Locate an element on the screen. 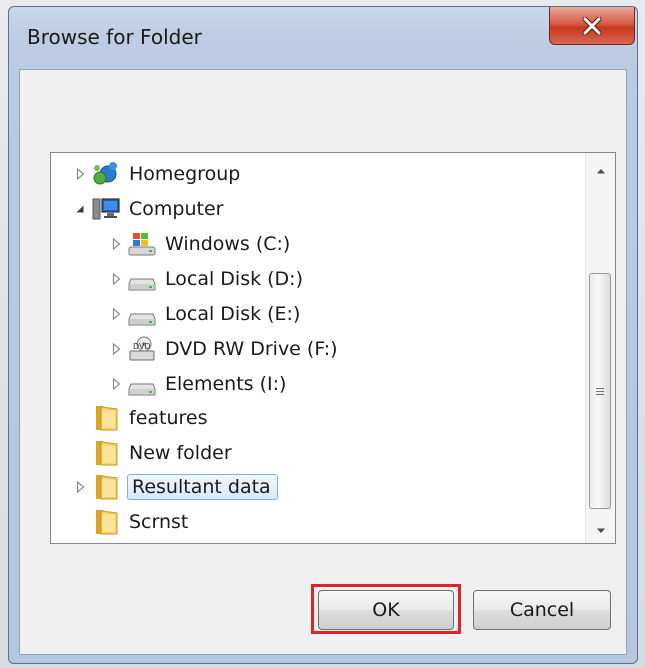 The width and height of the screenshot is (645, 668). dvd-drive-icon: DVD is located at coordinates (142, 349).